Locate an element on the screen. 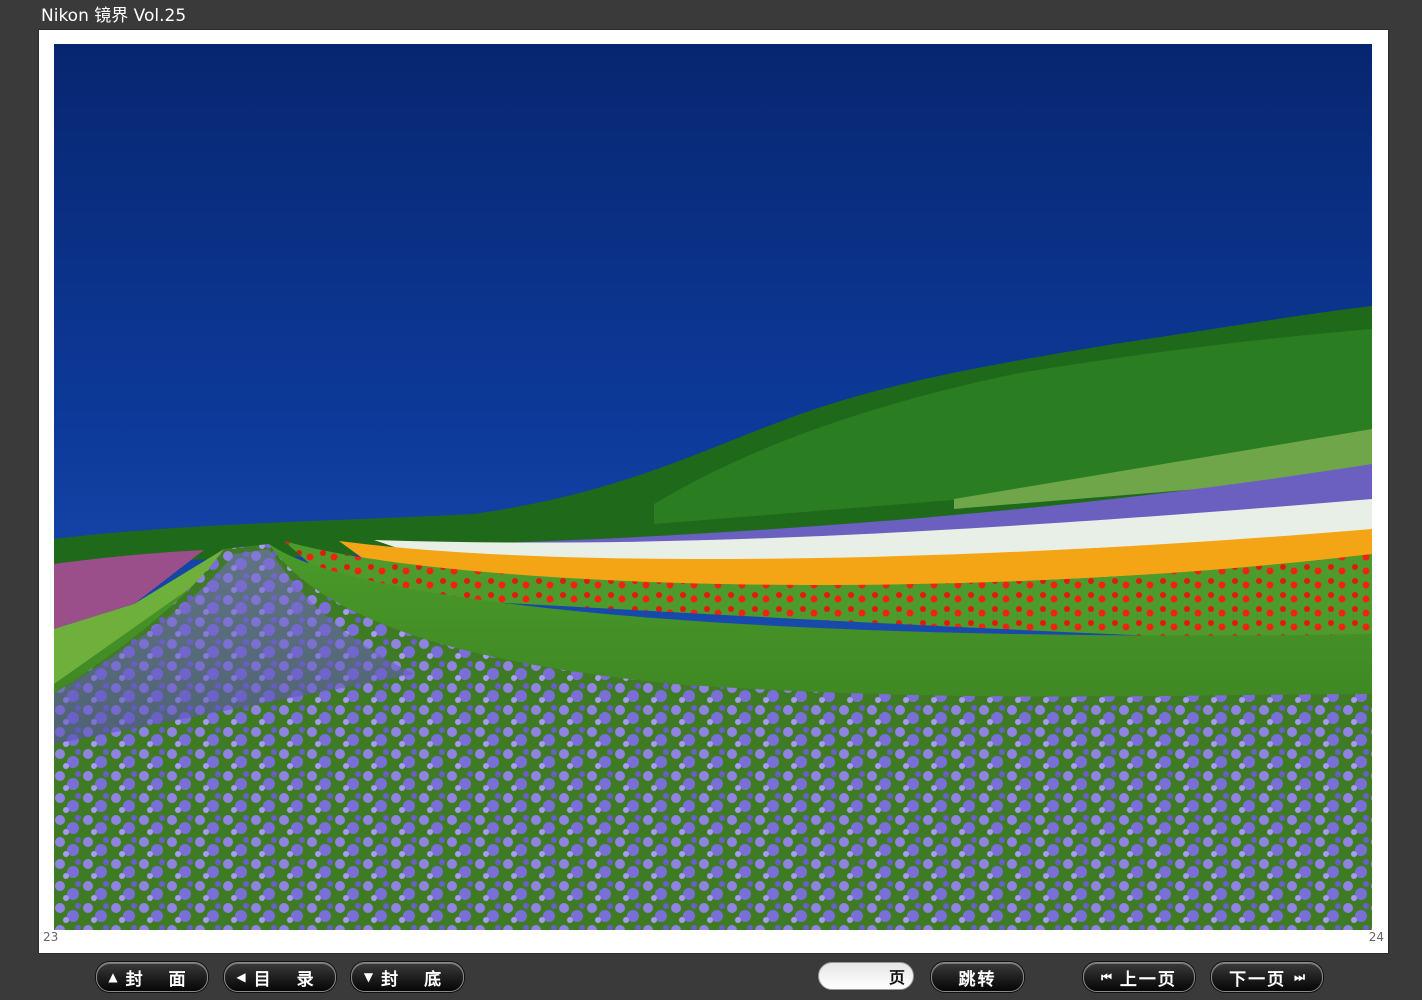 This screenshot has height=1000, width=1422. triangle-left-icon: ◀ is located at coordinates (241, 977).